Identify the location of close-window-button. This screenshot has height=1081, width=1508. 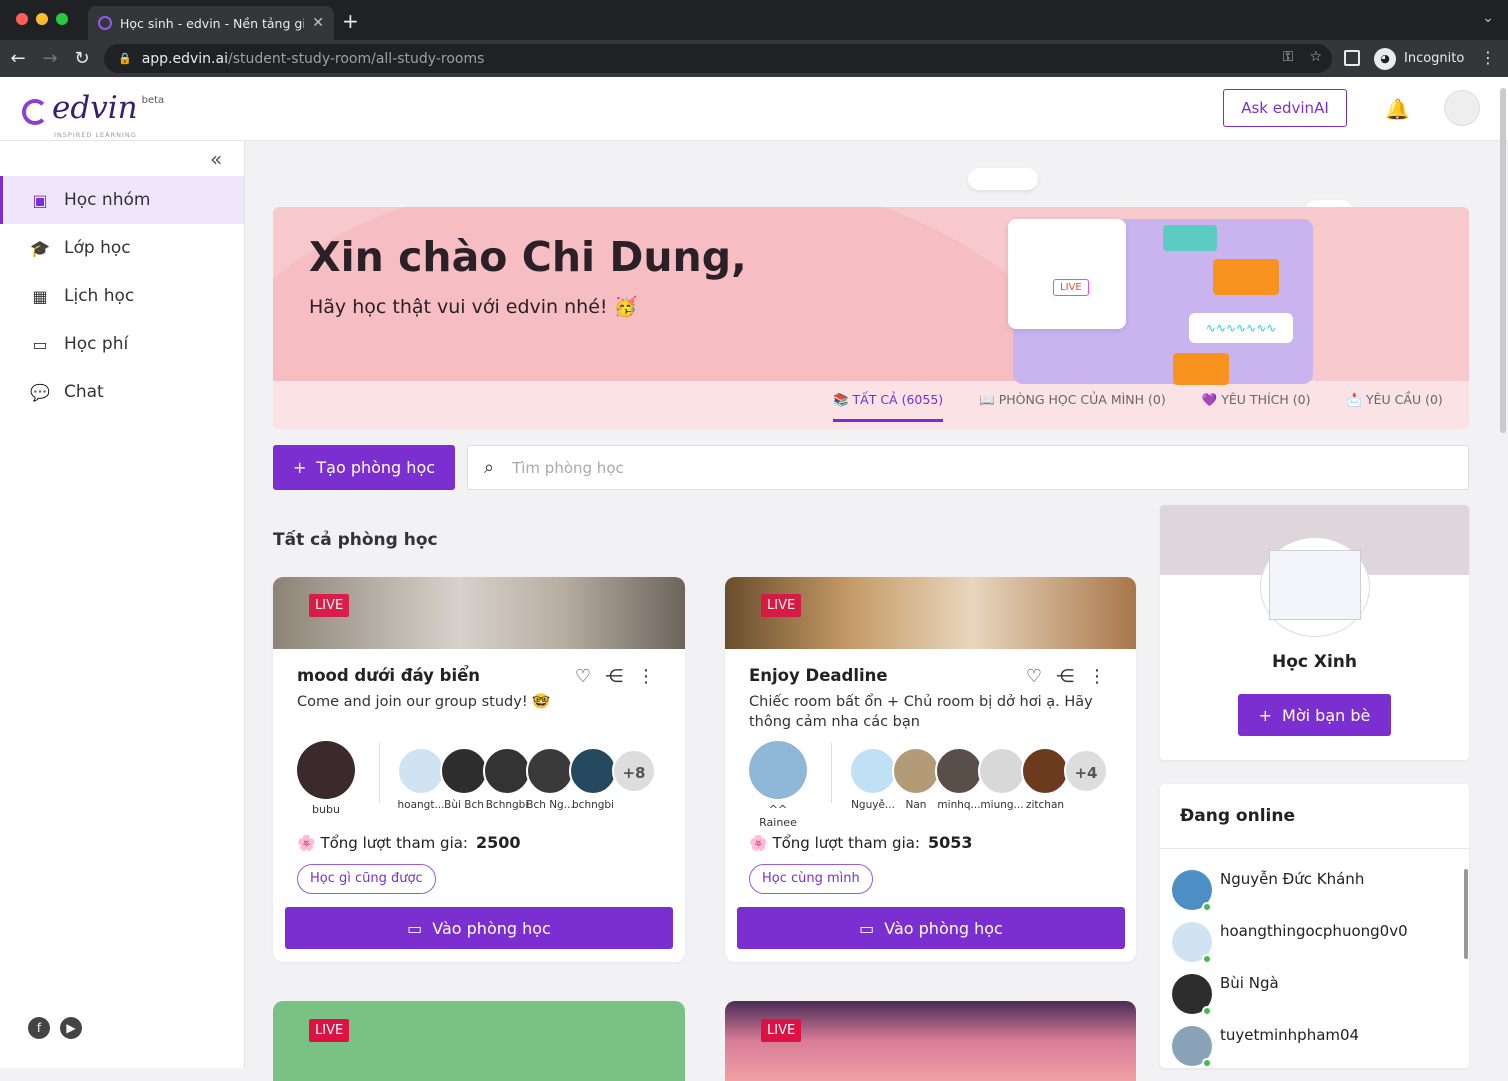
(22, 19).